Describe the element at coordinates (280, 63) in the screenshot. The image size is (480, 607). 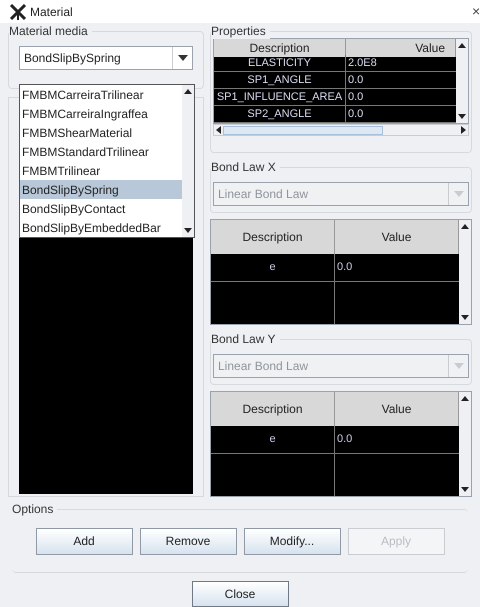
I see `table-cell: ELASTICITY` at that location.